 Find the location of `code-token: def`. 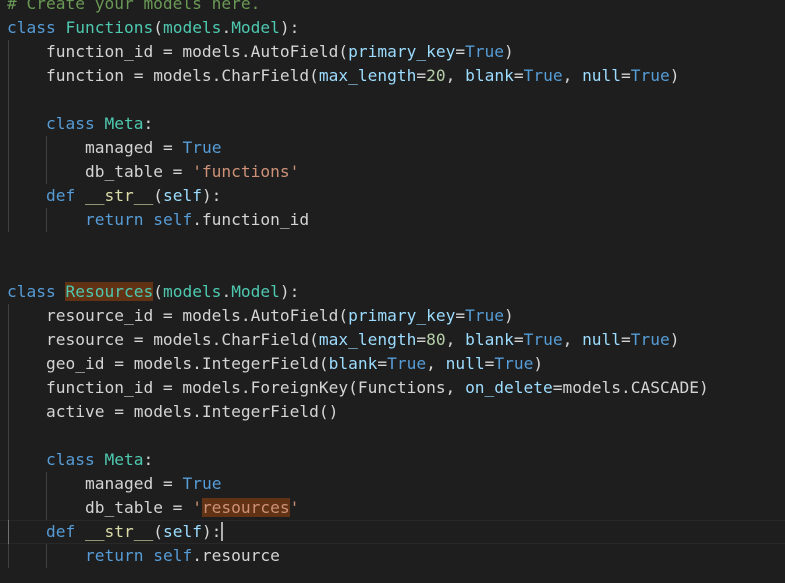

code-token: def is located at coordinates (65, 531).